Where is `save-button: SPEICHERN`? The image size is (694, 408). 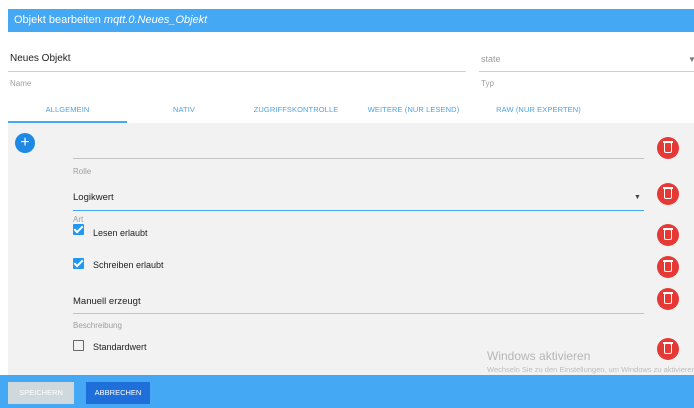 save-button: SPEICHERN is located at coordinates (41, 393).